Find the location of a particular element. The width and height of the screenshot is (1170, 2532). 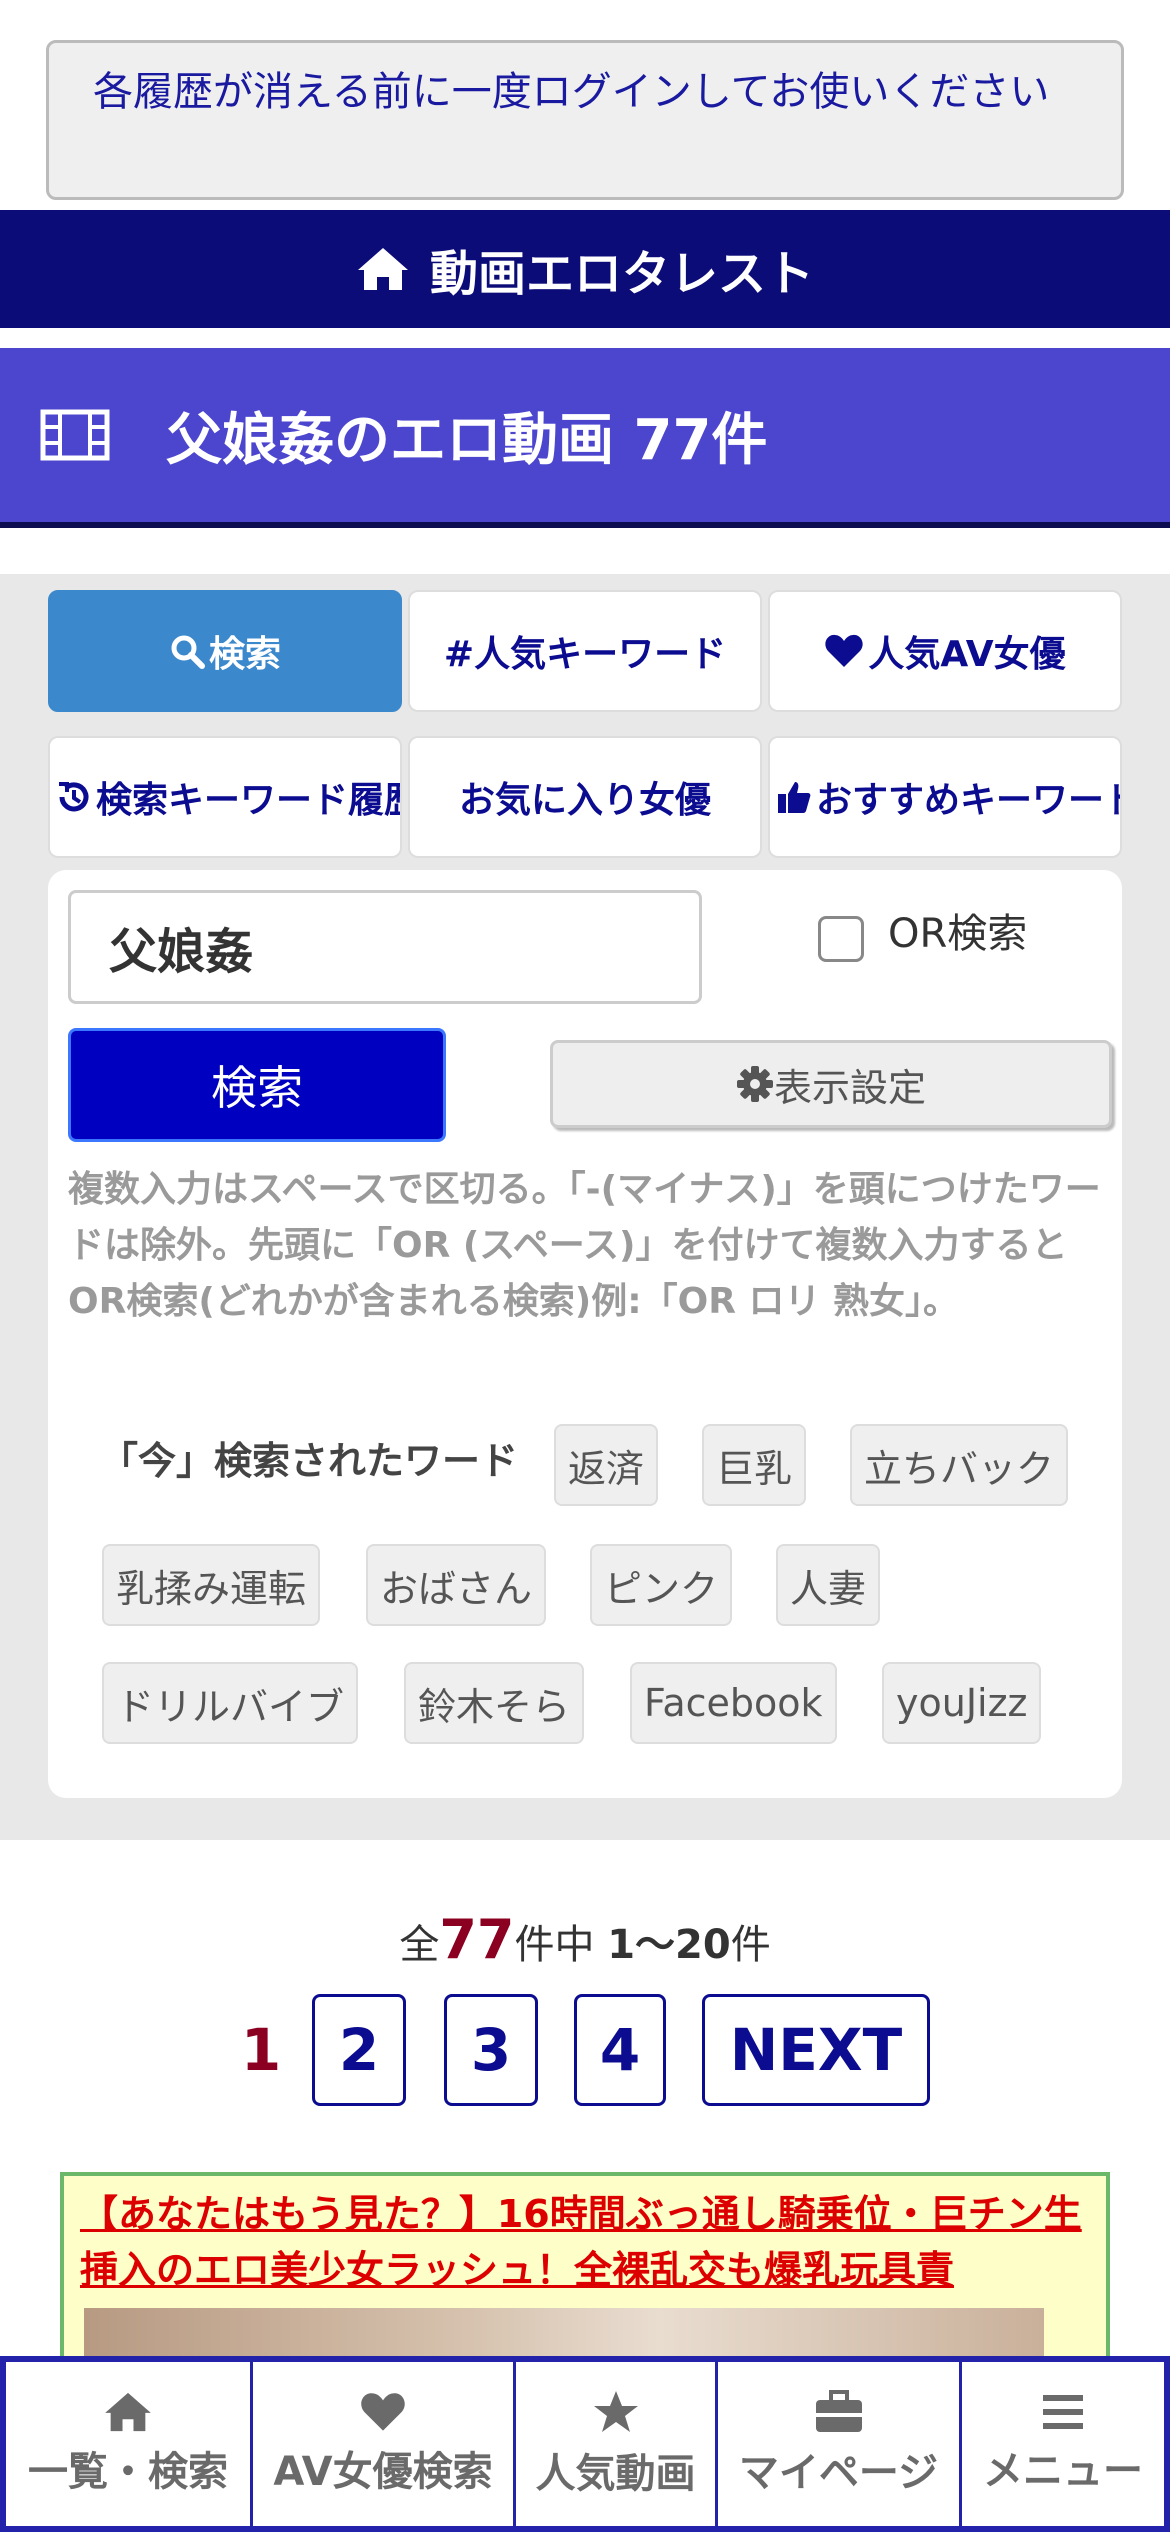

tab-search-history-label: 検索キーワード履歴 is located at coordinates (249, 800).